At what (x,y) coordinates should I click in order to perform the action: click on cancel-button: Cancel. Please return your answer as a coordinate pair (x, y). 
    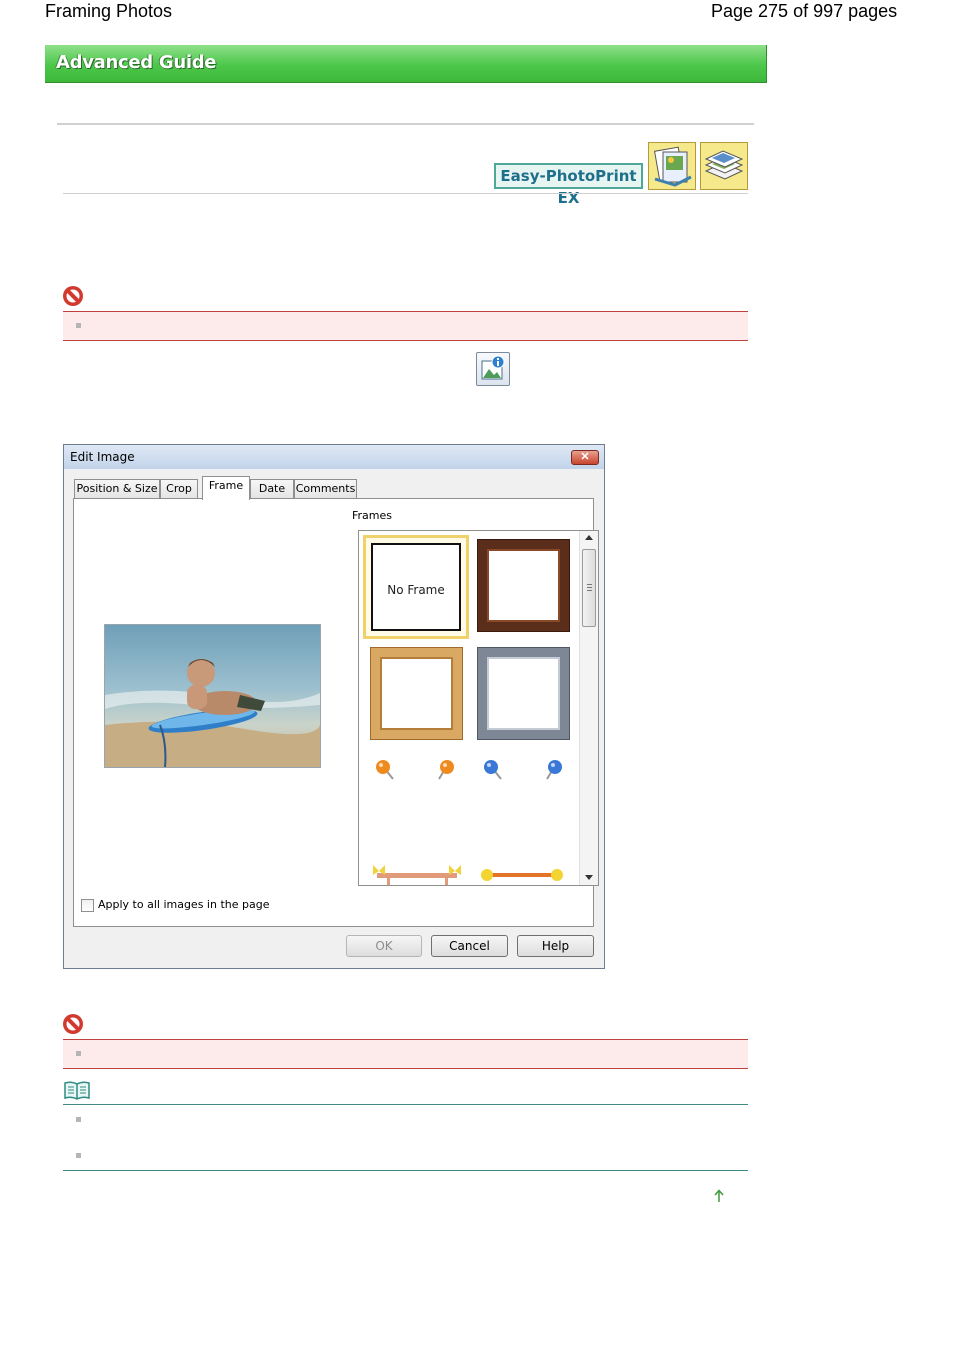
    Looking at the image, I should click on (469, 946).